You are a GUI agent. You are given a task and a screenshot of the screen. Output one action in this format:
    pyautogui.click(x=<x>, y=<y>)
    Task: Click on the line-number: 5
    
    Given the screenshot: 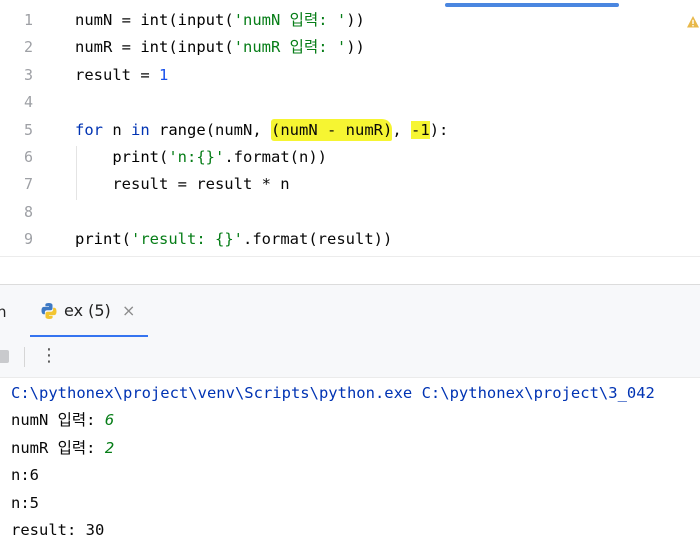 What is the action you would take?
    pyautogui.click(x=28, y=129)
    